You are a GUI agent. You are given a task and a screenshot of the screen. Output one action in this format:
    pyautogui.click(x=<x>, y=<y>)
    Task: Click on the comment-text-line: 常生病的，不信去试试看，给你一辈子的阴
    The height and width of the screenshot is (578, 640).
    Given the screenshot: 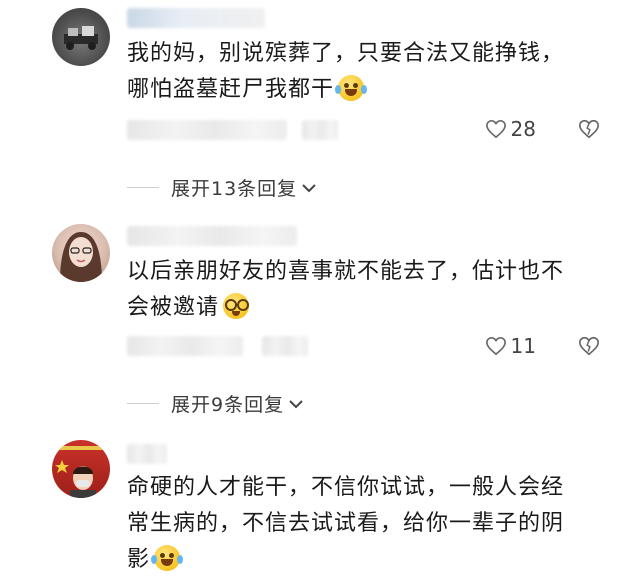 What is the action you would take?
    pyautogui.click(x=346, y=523)
    